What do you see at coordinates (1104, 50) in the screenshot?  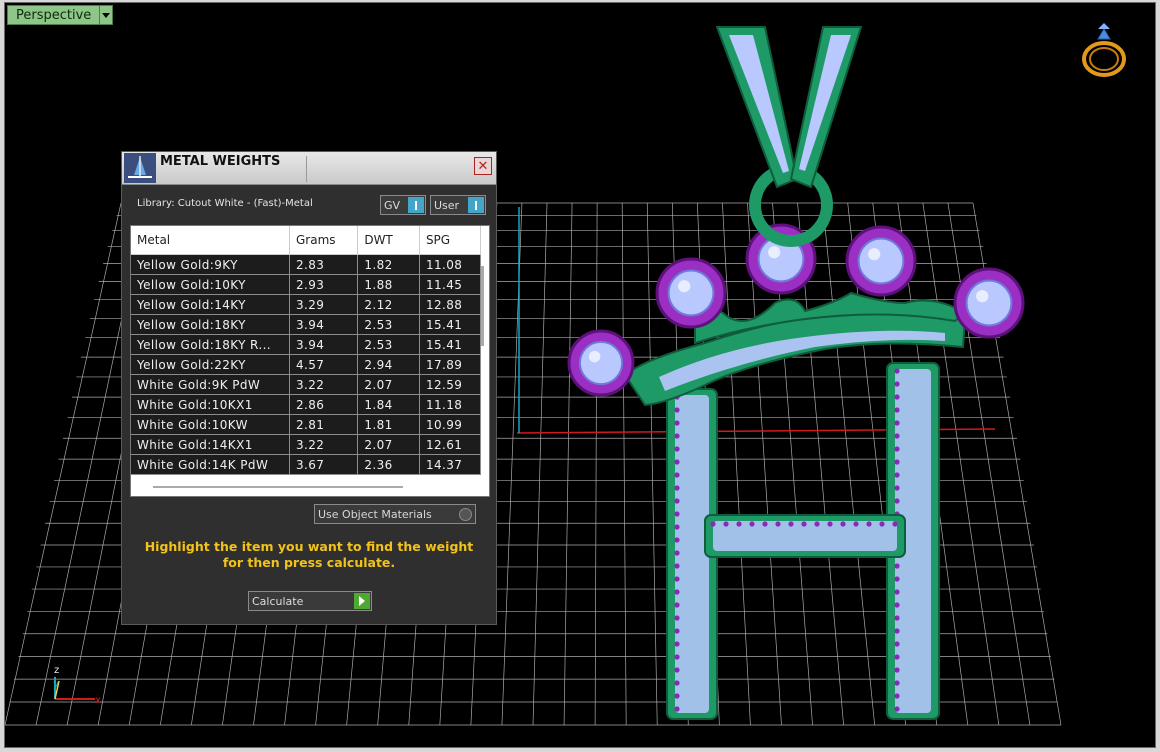 I see `ring-with-diamond-icon` at bounding box center [1104, 50].